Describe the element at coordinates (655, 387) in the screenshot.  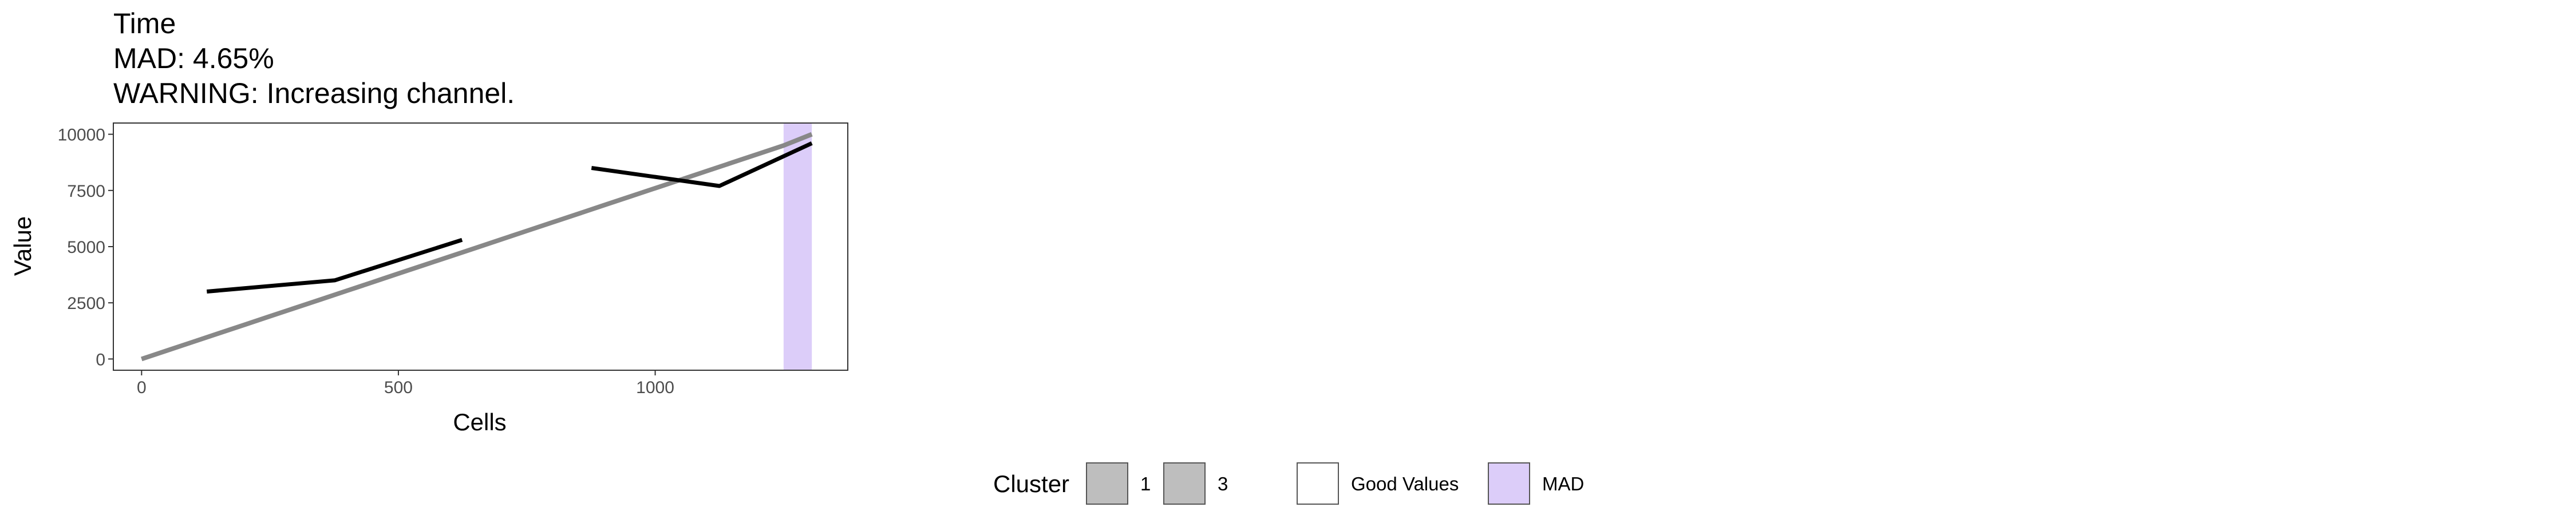
I see `x-tick-label: 1000` at that location.